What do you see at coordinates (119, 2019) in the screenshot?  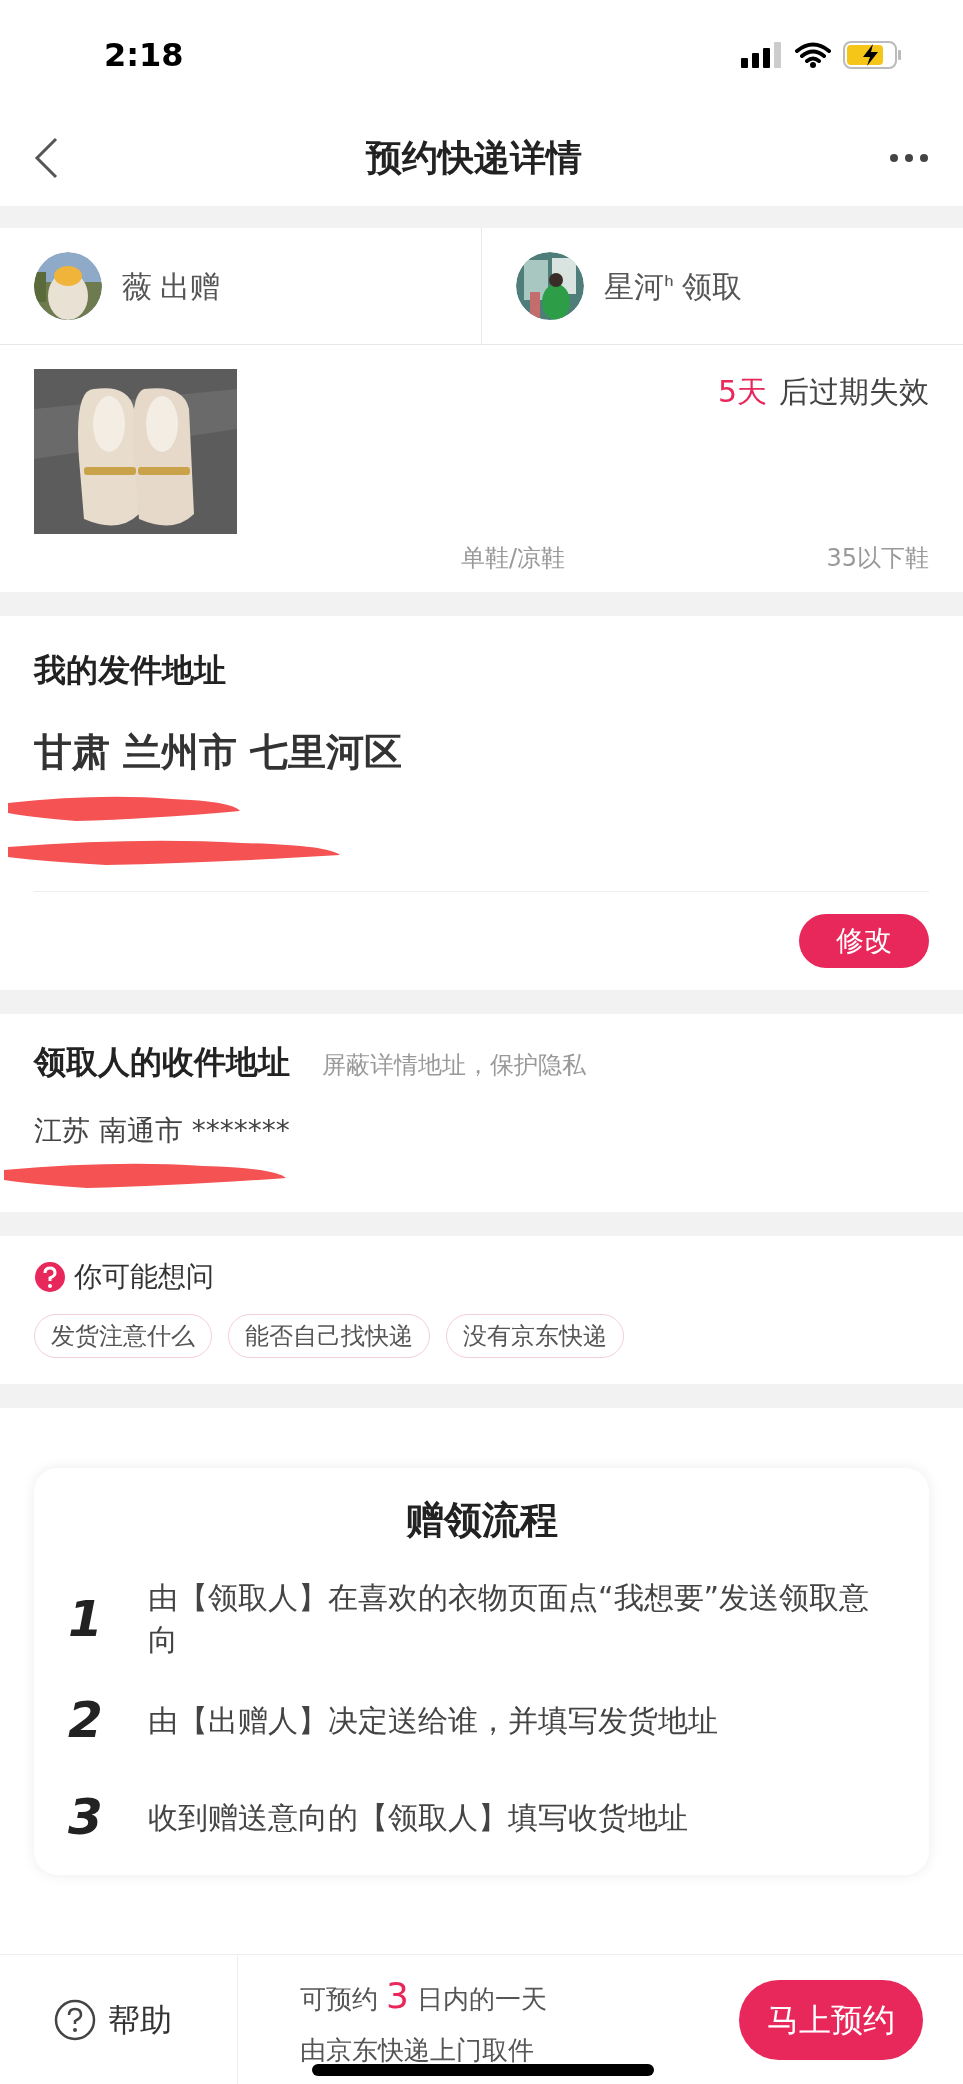 I see `help-button: 帮助` at bounding box center [119, 2019].